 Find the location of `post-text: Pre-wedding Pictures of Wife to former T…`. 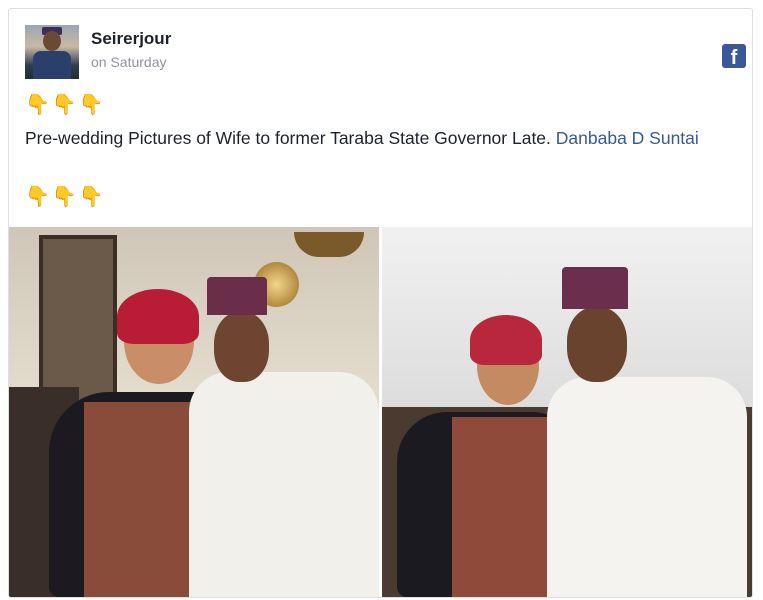

post-text: Pre-wedding Pictures of Wife to former T… is located at coordinates (375, 138).